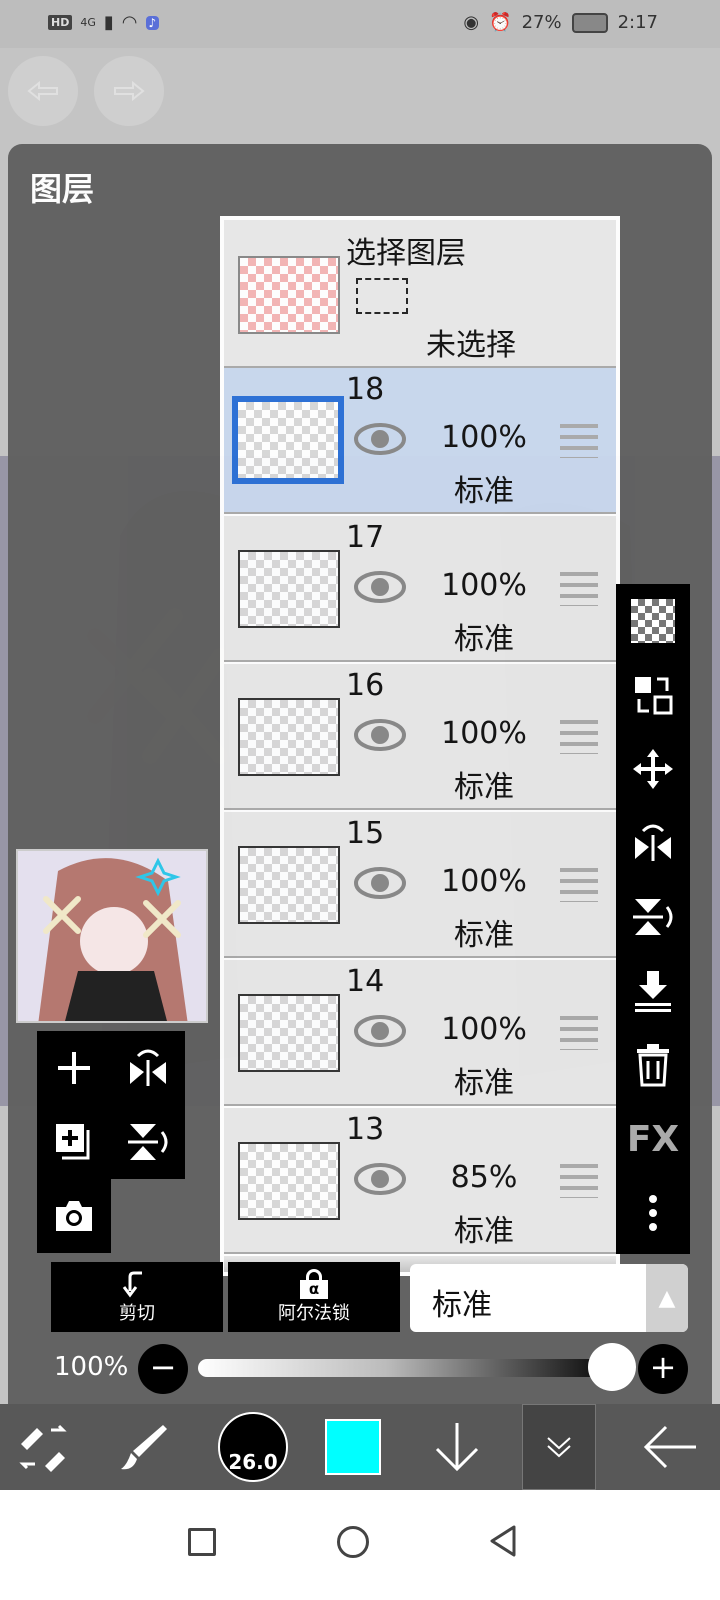 The image size is (720, 1600). I want to click on move-icon, so click(653, 769).